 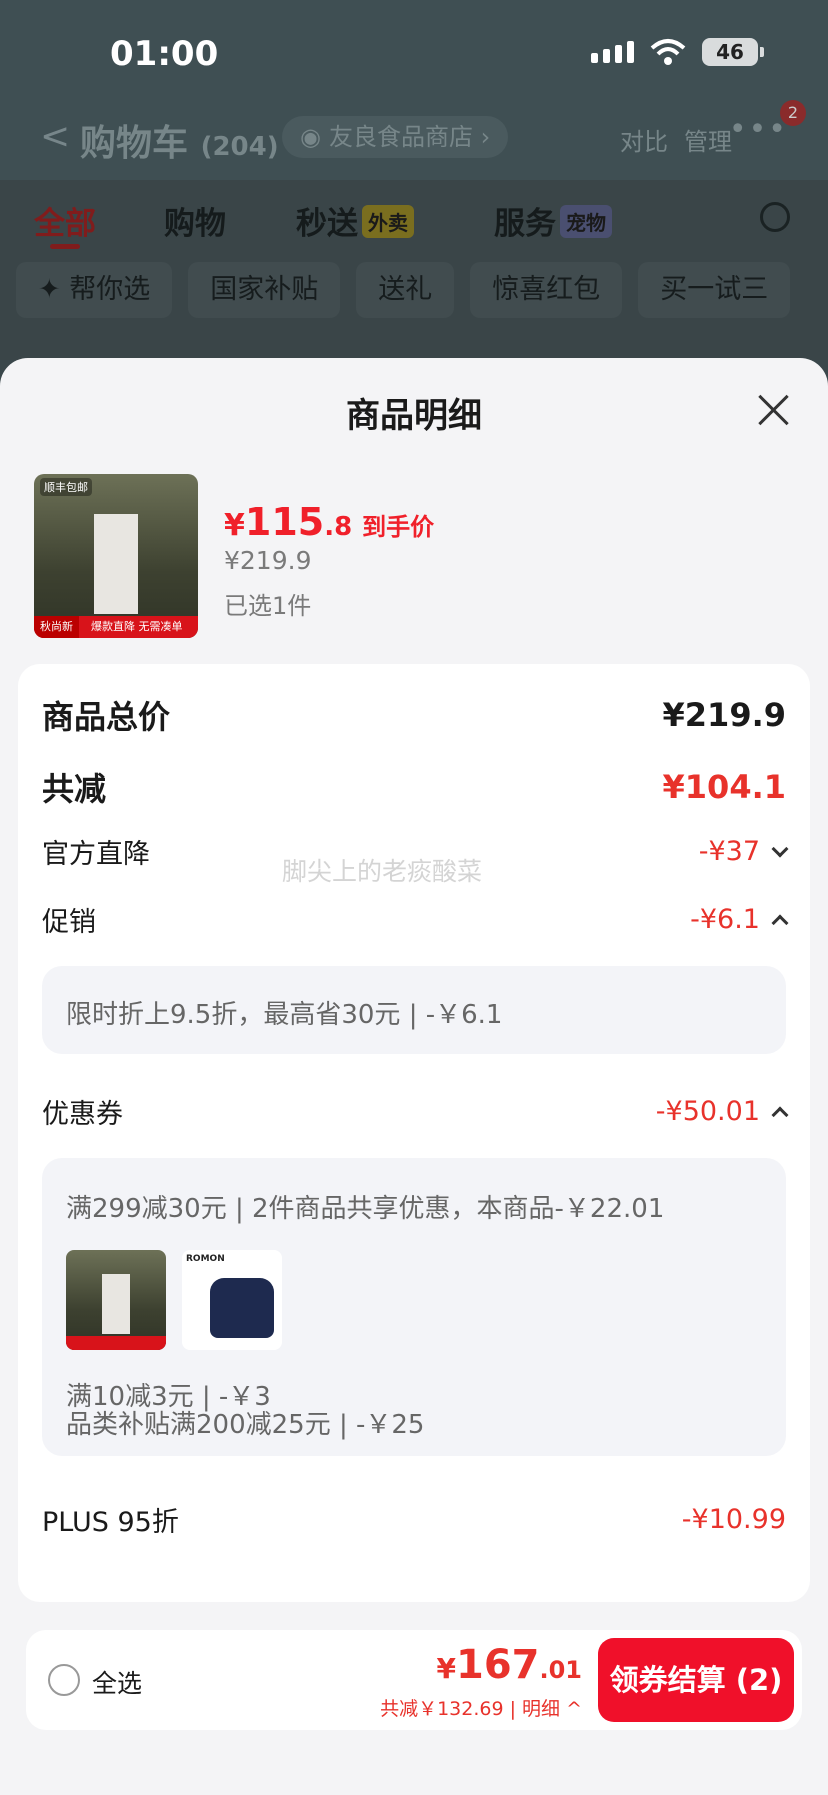 I want to click on total-dec: .01, so click(x=560, y=1670).